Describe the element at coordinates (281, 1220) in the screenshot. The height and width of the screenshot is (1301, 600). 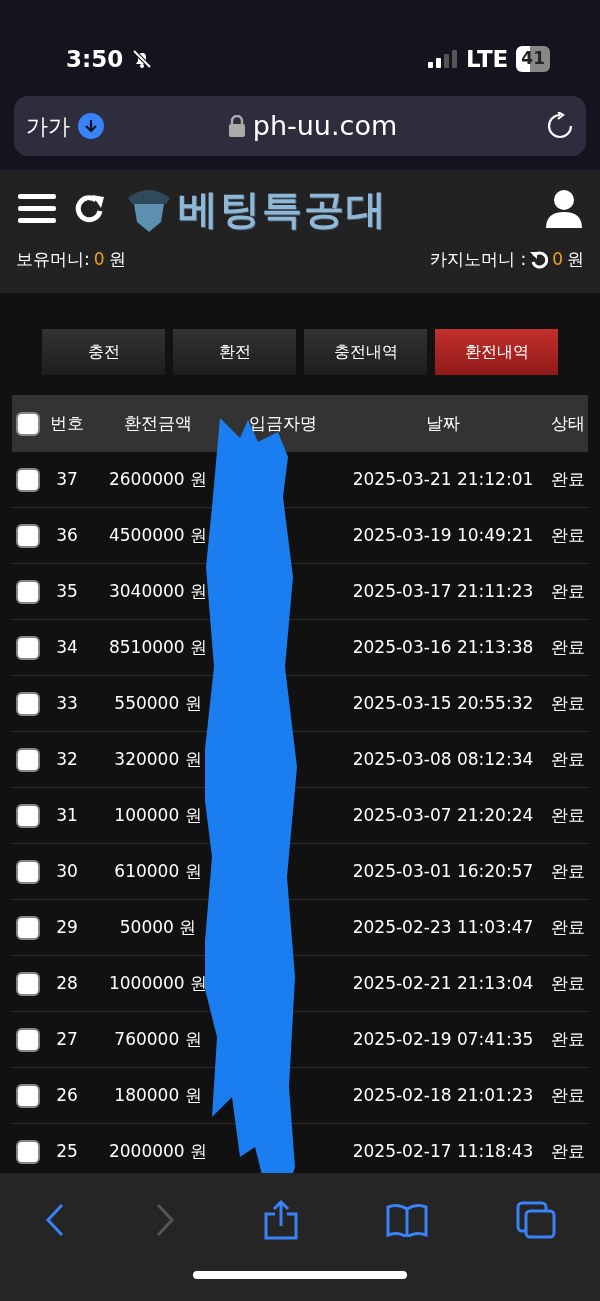
I see `share-icon` at that location.